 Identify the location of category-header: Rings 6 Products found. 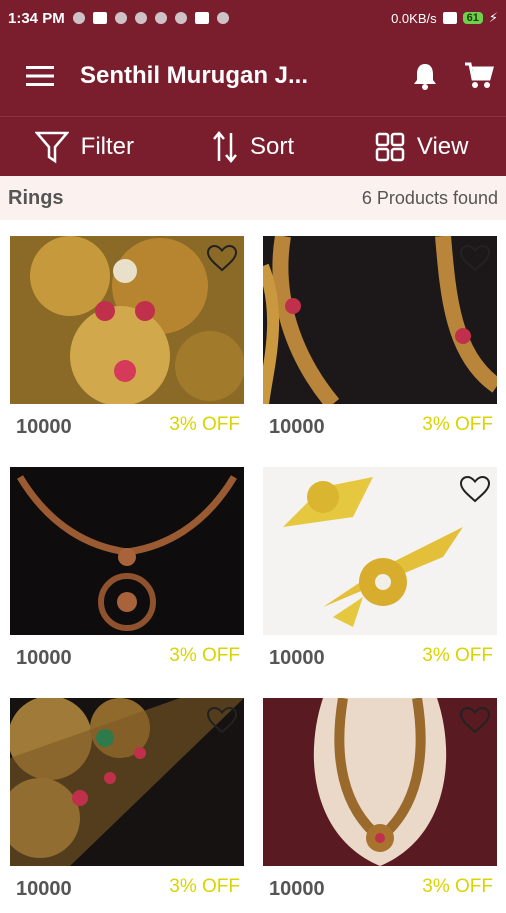
(253, 198).